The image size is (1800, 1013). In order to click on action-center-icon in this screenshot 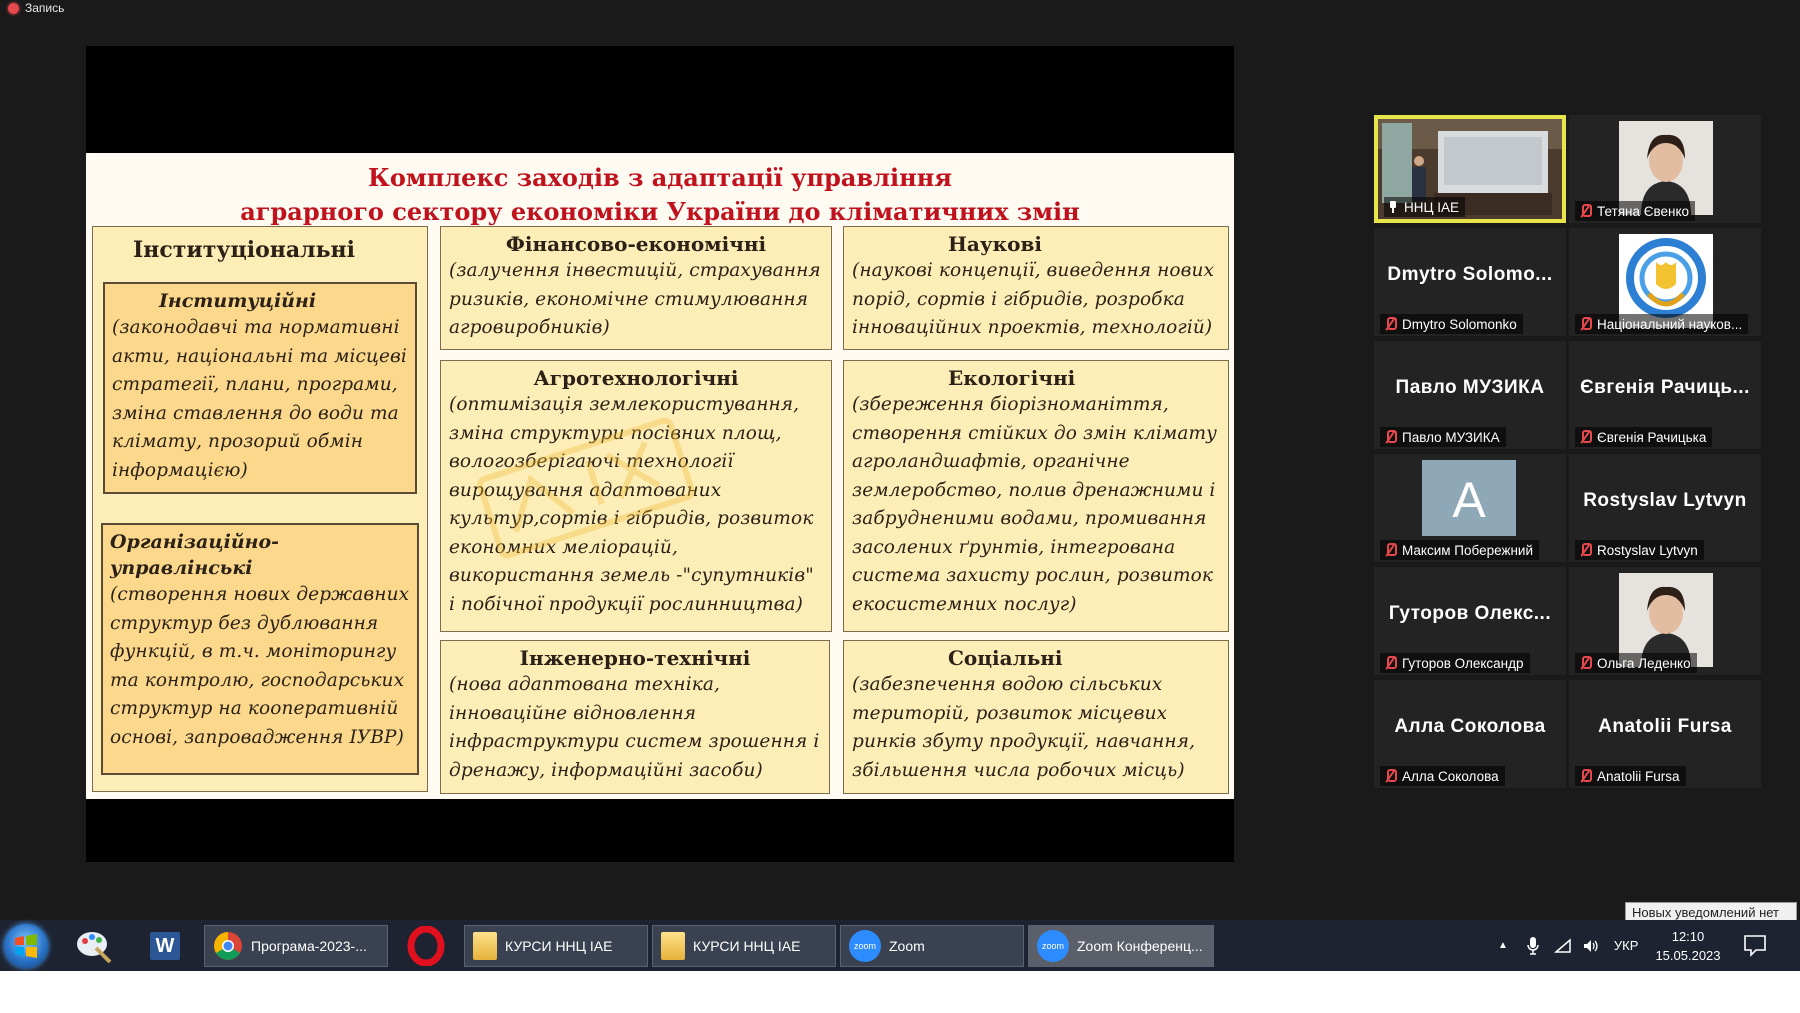, I will do `click(1755, 945)`.